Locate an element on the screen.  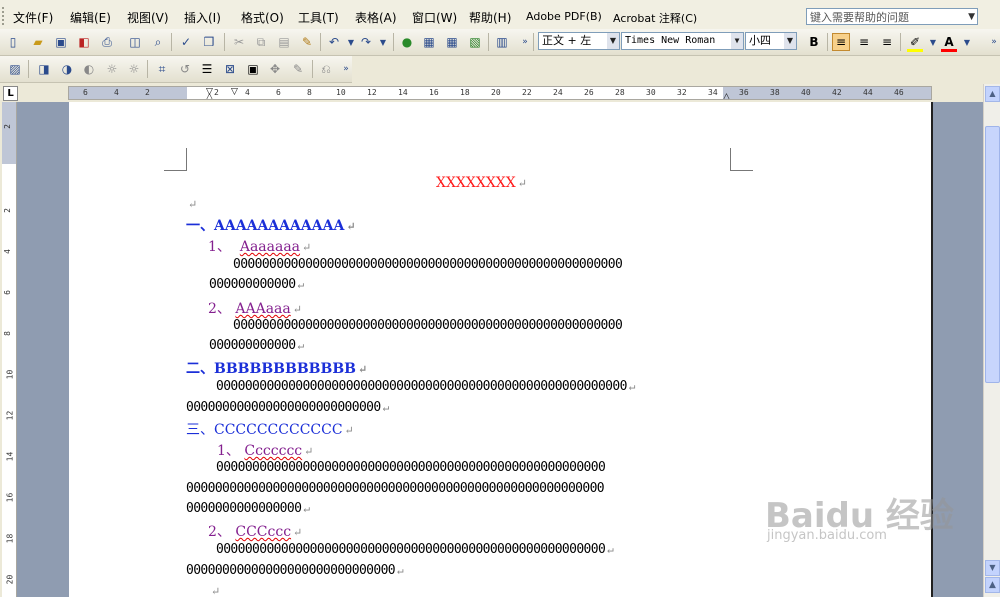
align-right-icon: ≡ is located at coordinates (887, 42).